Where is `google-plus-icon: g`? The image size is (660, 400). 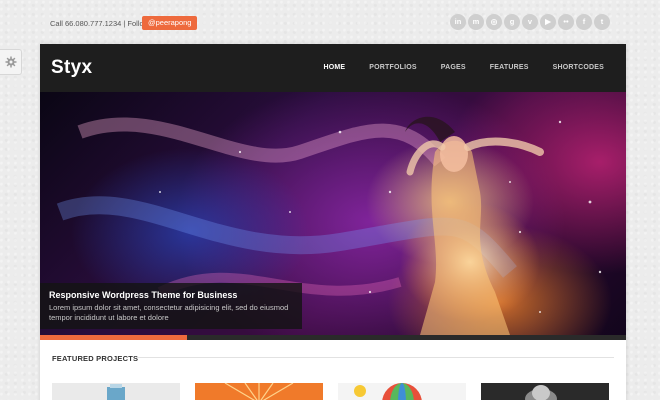 google-plus-icon: g is located at coordinates (512, 22).